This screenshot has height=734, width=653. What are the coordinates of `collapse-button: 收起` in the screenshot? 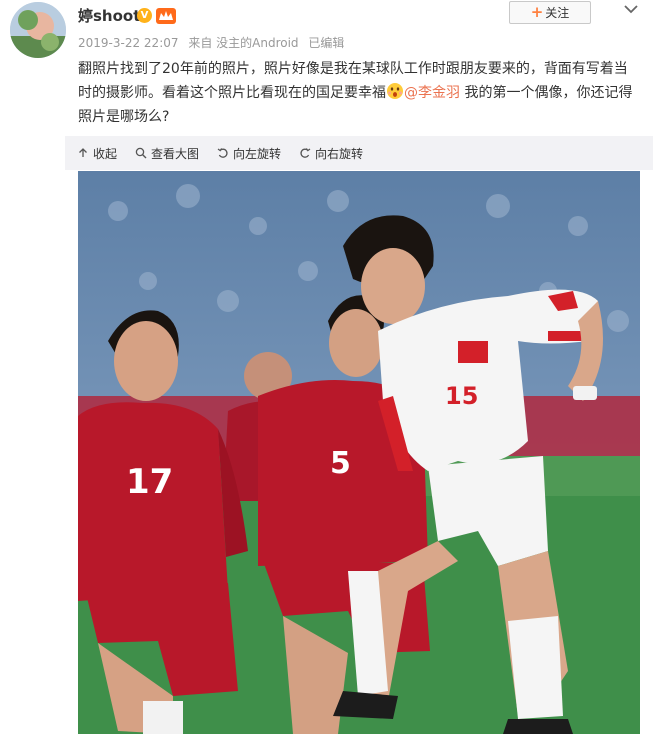 It's located at (97, 153).